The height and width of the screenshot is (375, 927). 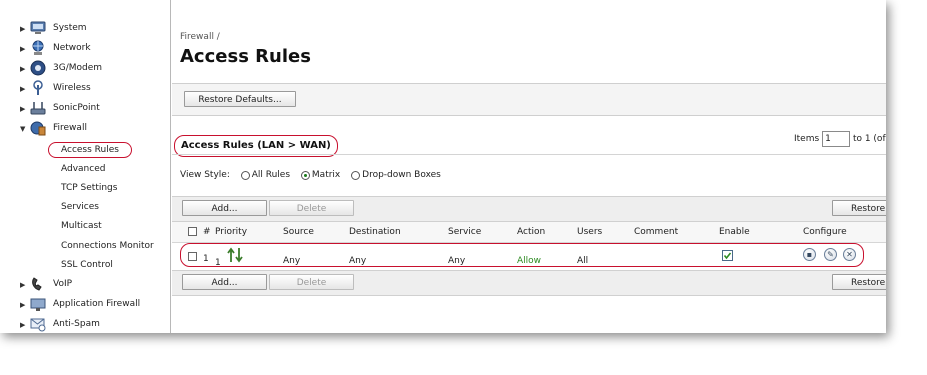 What do you see at coordinates (200, 37) in the screenshot?
I see `breadcrumb: Firewall /` at bounding box center [200, 37].